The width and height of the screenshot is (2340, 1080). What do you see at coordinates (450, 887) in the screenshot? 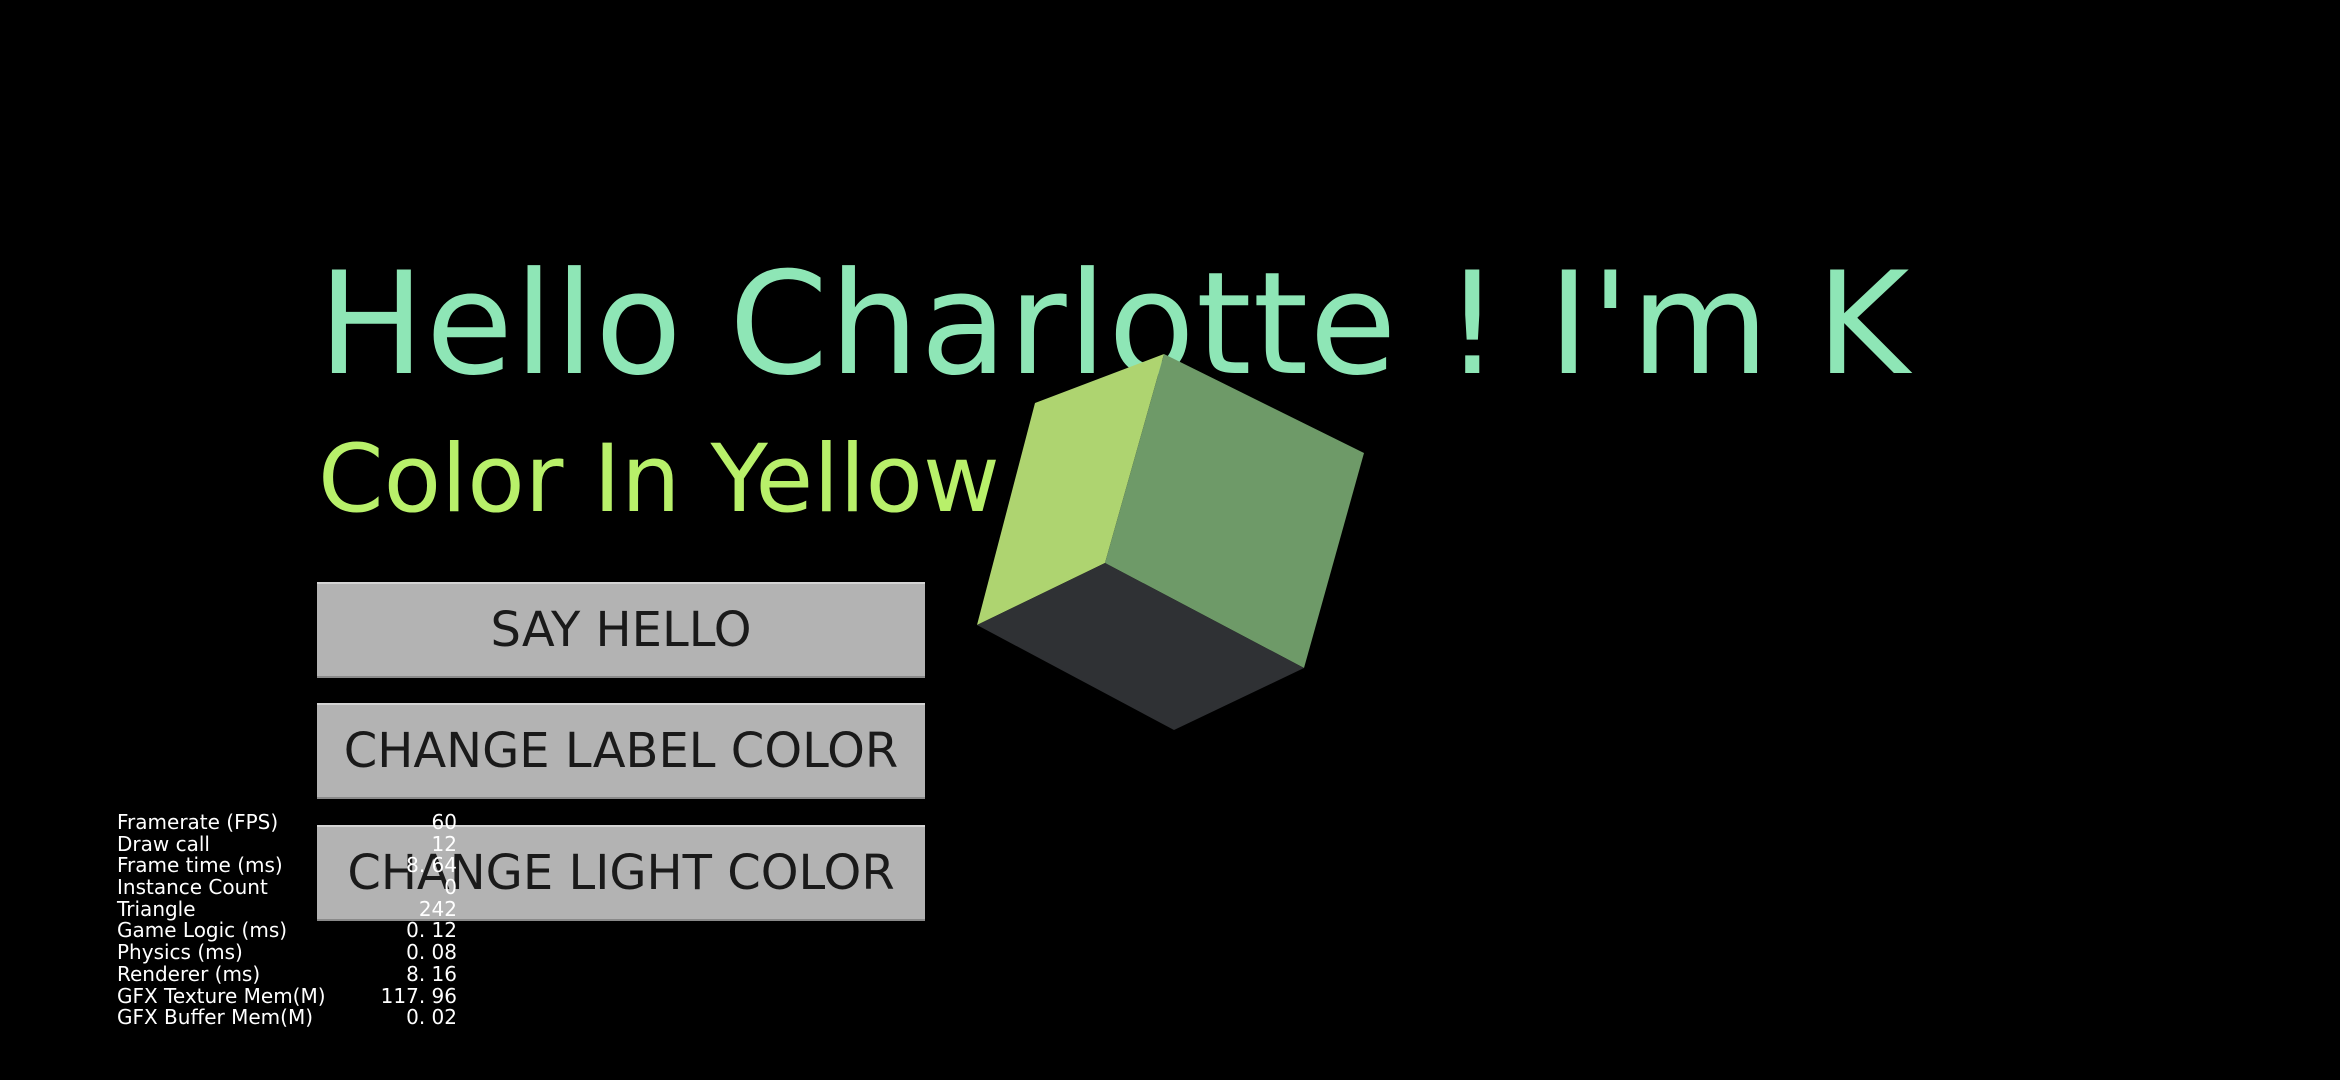
I see `stat-value: 0` at bounding box center [450, 887].